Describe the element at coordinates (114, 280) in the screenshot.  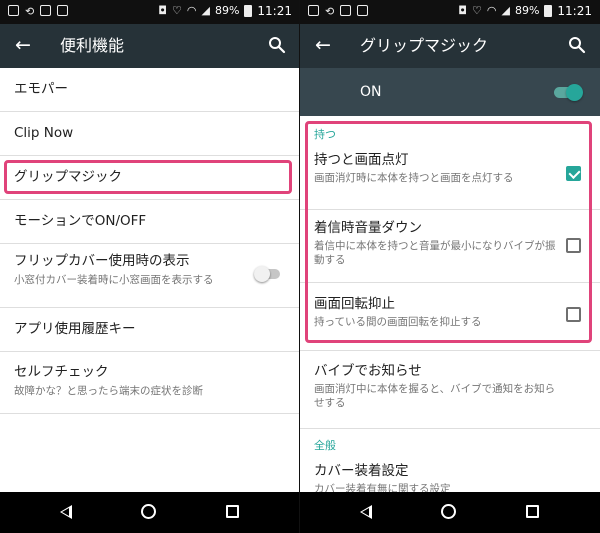
I see `item-subtitle: 小窓付カバー装着時に小窓画面を表示する` at that location.